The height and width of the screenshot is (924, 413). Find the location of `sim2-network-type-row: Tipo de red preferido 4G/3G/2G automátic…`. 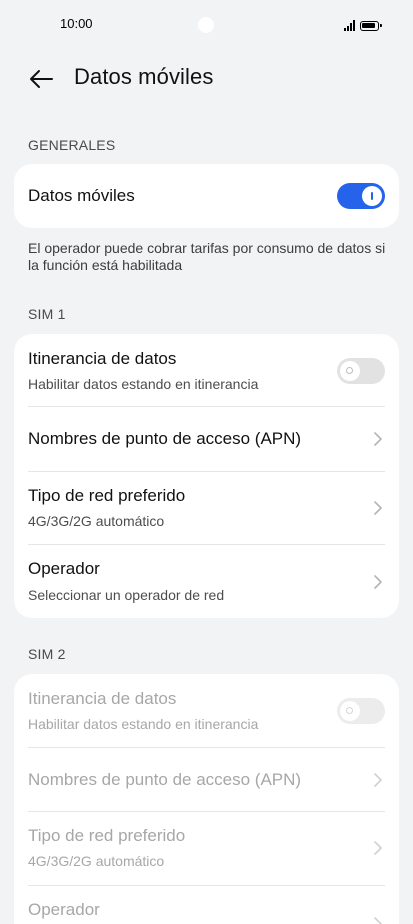

sim2-network-type-row: Tipo de red preferido 4G/3G/2G automátic… is located at coordinates (206, 848).